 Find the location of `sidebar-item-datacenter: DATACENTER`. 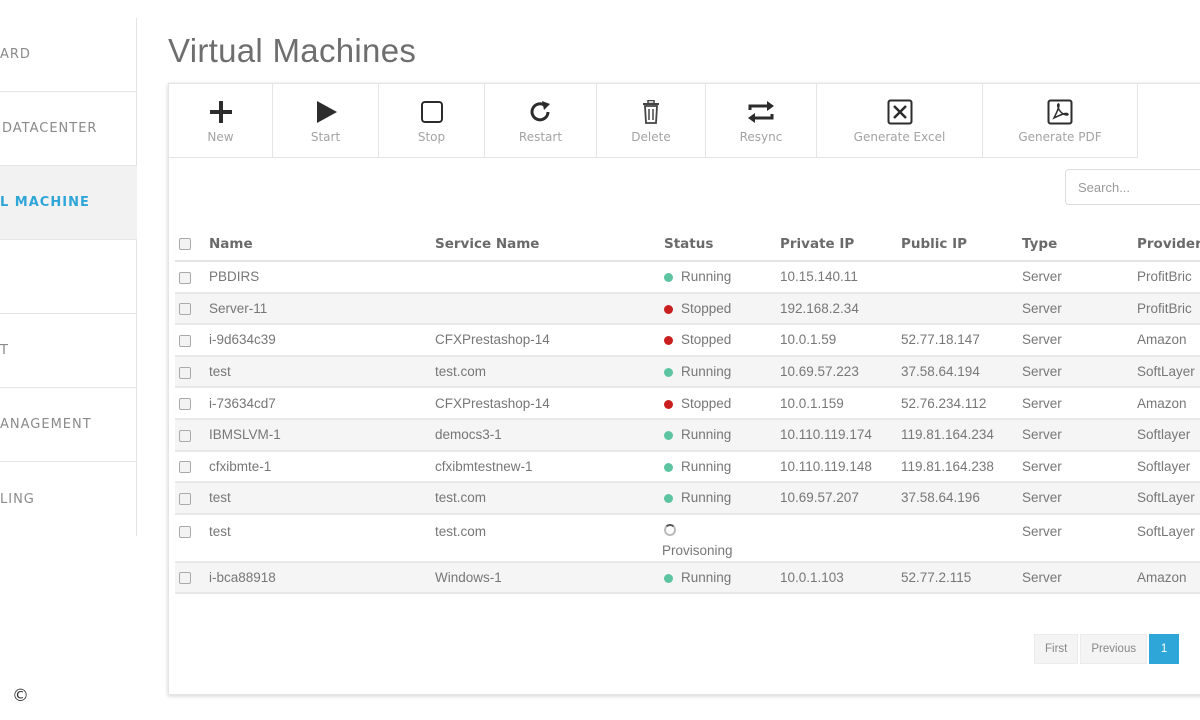

sidebar-item-datacenter: DATACENTER is located at coordinates (68, 129).